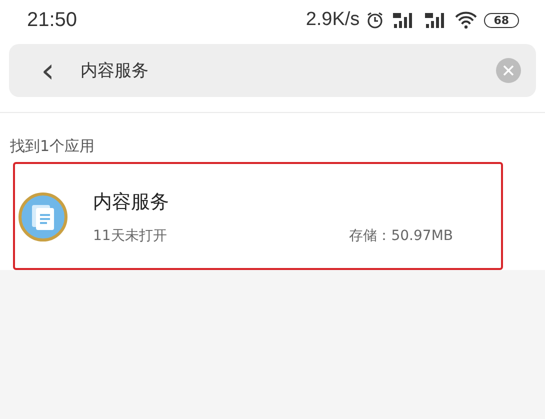  What do you see at coordinates (401, 236) in the screenshot?
I see `storage-size: 存储：50.97MB` at bounding box center [401, 236].